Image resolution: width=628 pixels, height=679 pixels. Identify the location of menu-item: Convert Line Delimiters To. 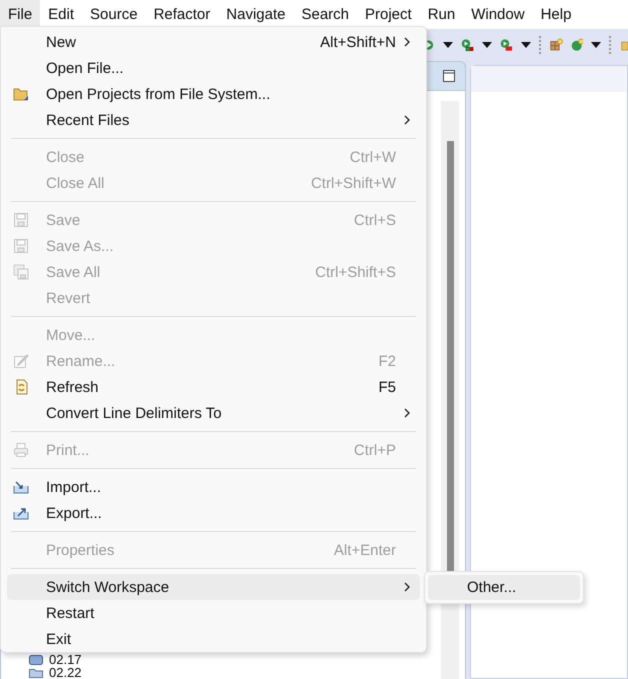
(213, 413).